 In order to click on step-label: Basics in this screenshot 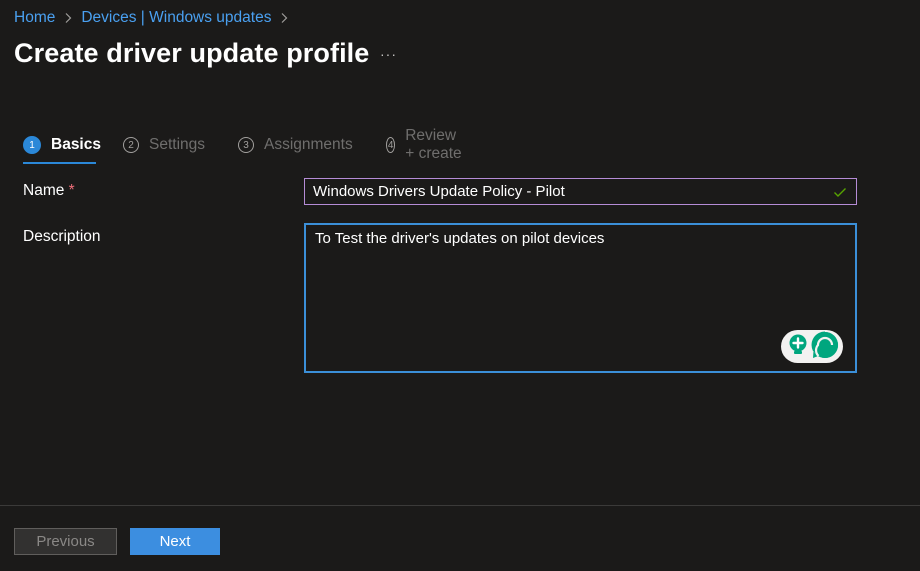, I will do `click(76, 144)`.